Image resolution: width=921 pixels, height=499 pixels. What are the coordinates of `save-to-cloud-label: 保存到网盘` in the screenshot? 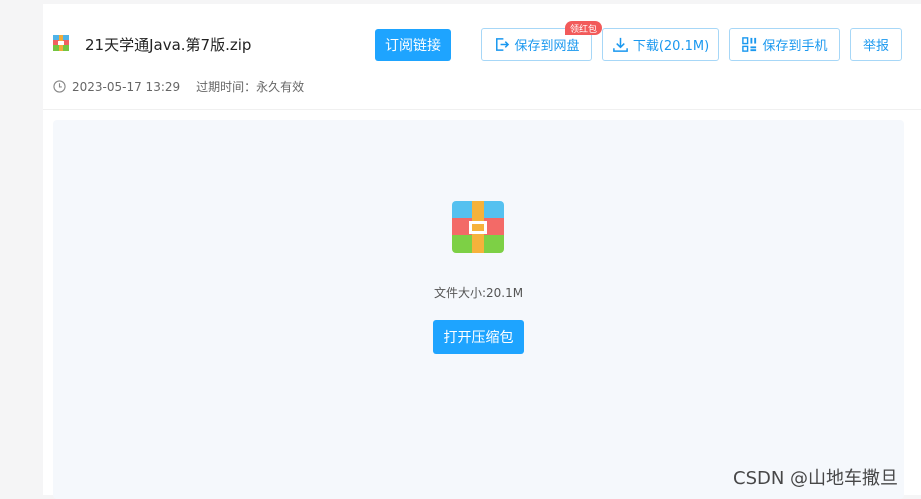 It's located at (547, 46).